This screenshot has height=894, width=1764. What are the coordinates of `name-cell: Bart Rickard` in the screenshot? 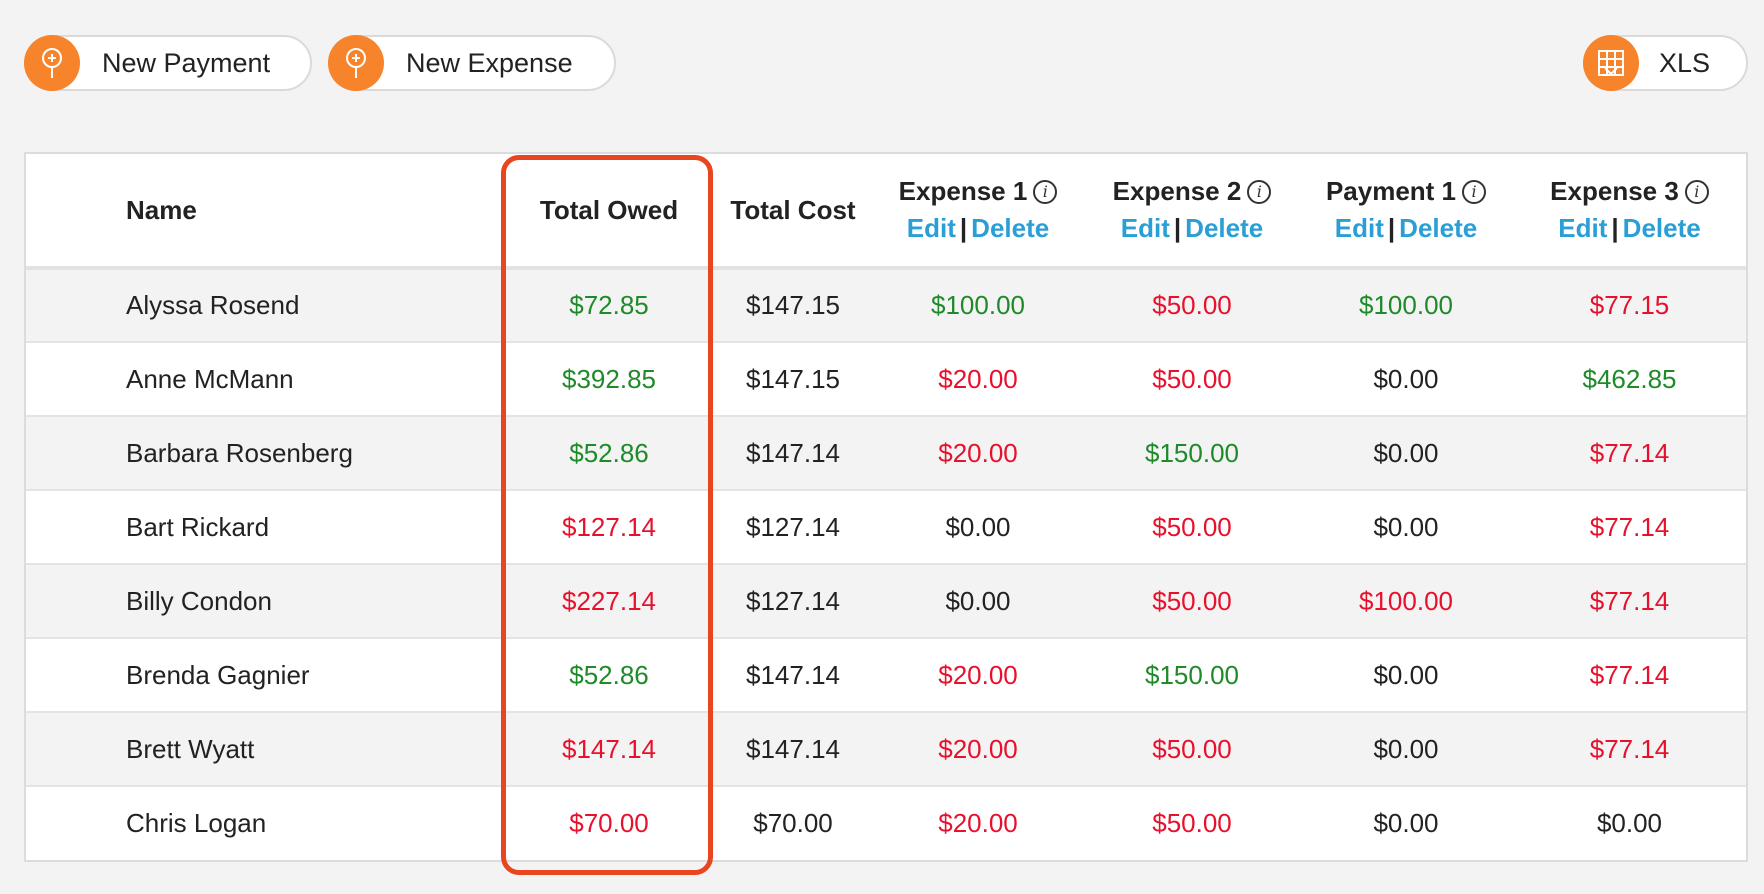 It's located at (264, 526).